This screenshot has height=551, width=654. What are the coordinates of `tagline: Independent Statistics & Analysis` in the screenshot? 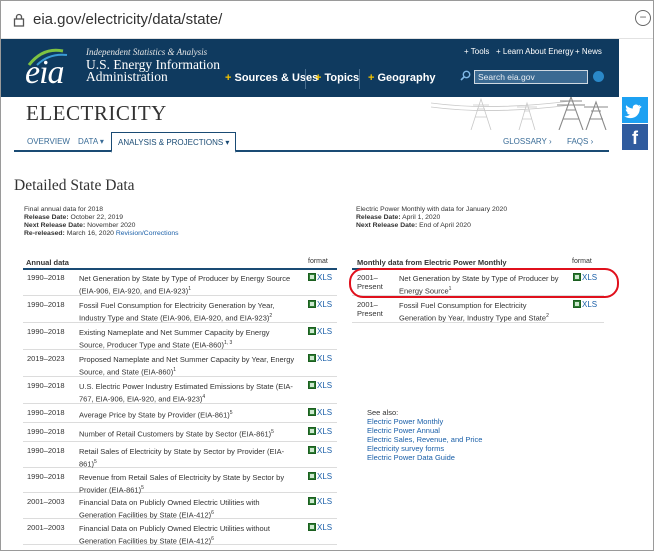 It's located at (147, 52).